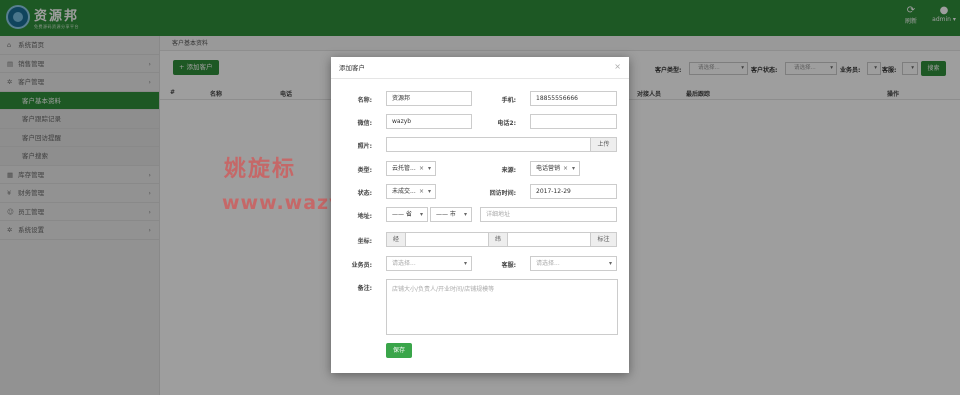 Image resolution: width=960 pixels, height=395 pixels. What do you see at coordinates (508, 265) in the screenshot?
I see `support-label: 客服:` at bounding box center [508, 265].